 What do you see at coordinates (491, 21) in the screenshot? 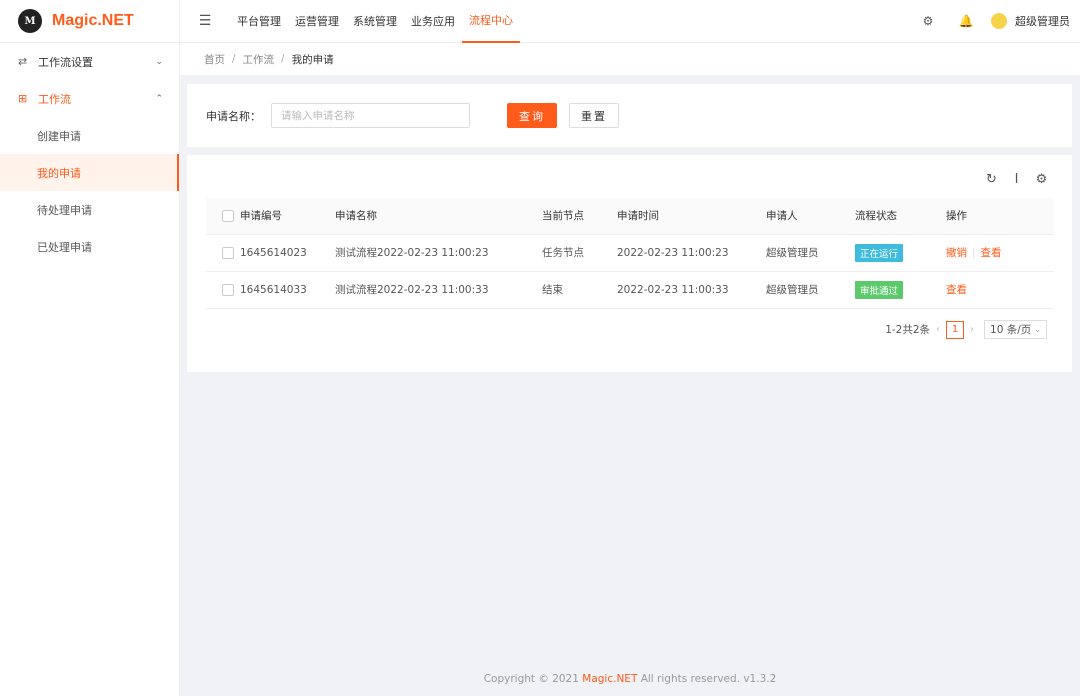
I see `nav-workflow-center: 流程中心` at bounding box center [491, 21].